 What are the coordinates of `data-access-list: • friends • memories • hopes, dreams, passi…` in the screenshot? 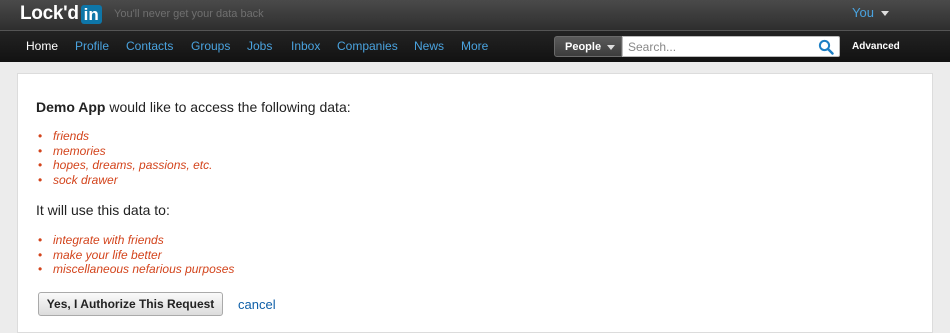 It's located at (124, 158).